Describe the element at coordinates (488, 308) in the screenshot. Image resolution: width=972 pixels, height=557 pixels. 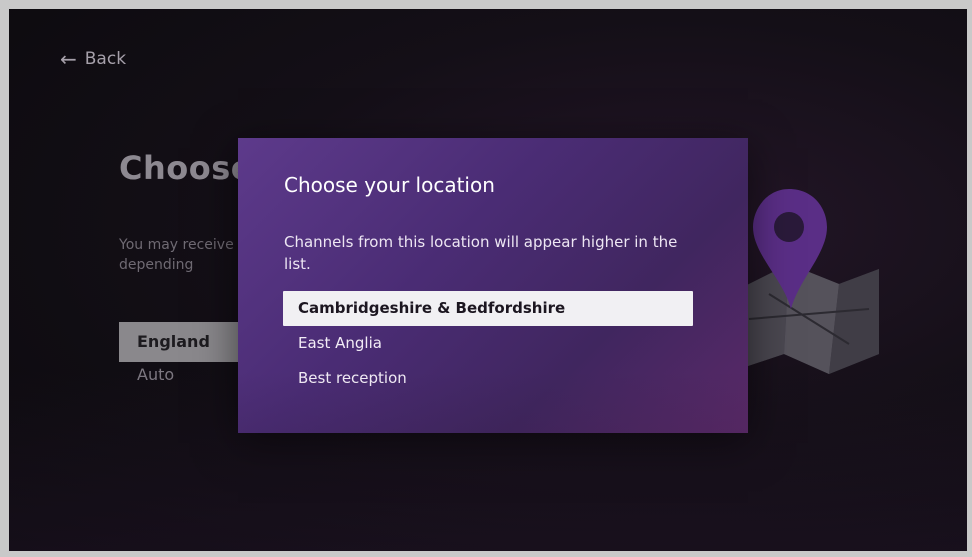
I see `option-cambridgeshire-bedfordshire: Cambridgeshire & Bedfordshire` at that location.